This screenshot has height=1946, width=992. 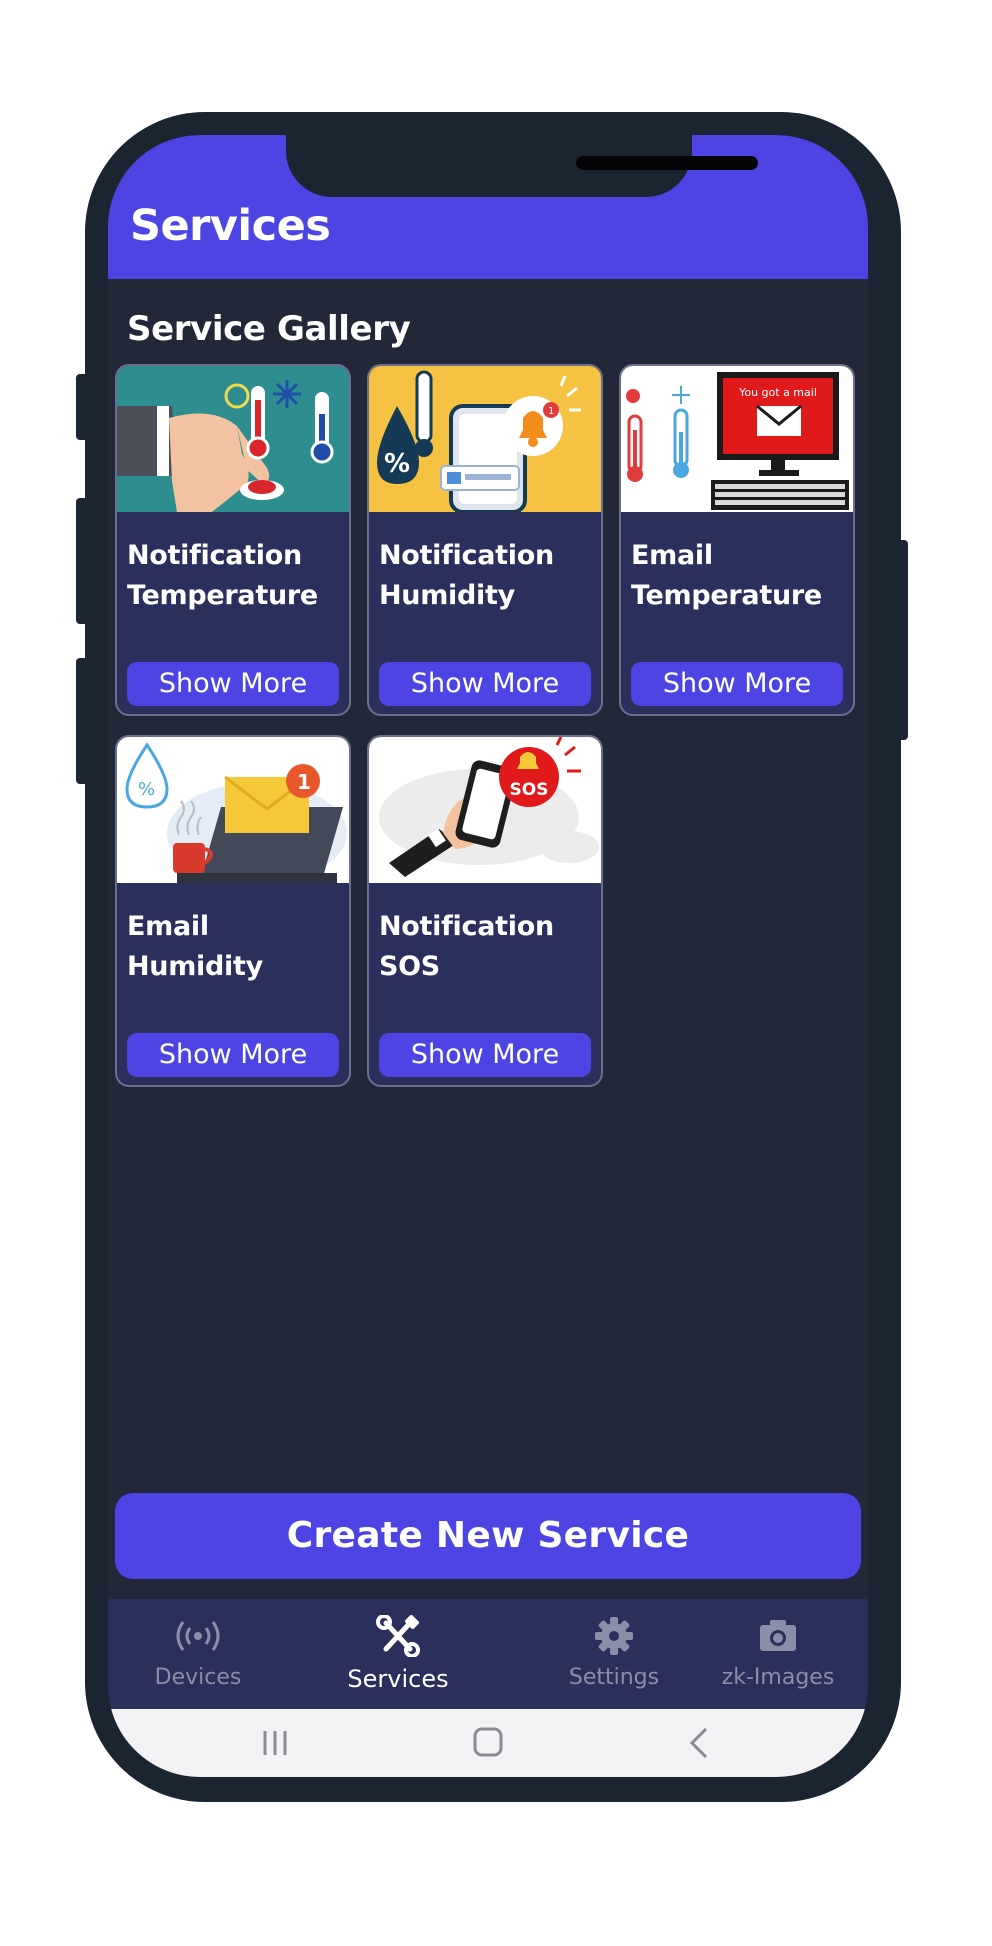 What do you see at coordinates (485, 439) in the screenshot?
I see `card-image-notification-humidity: % 1` at bounding box center [485, 439].